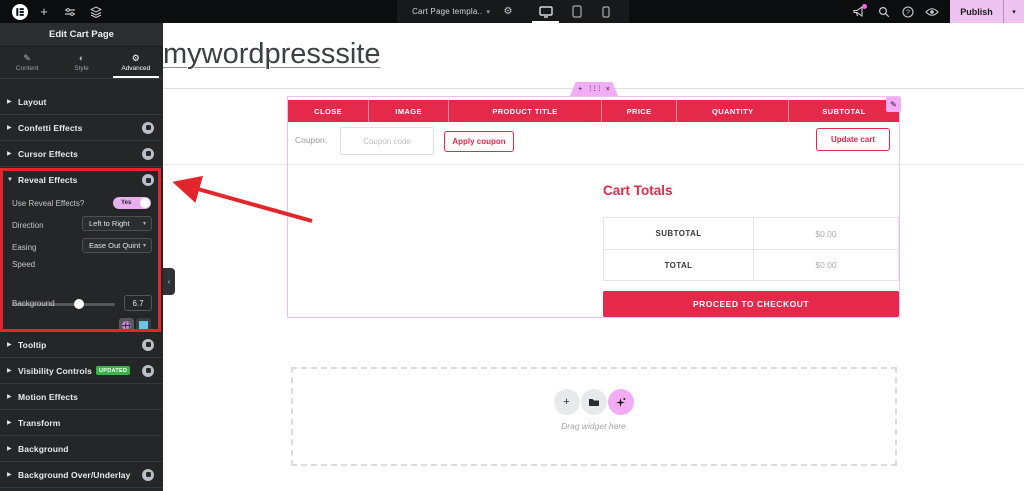 This screenshot has height=491, width=1024. Describe the element at coordinates (81, 154) in the screenshot. I see `section-cursor-effects: ▶ Cursor Effects` at that location.